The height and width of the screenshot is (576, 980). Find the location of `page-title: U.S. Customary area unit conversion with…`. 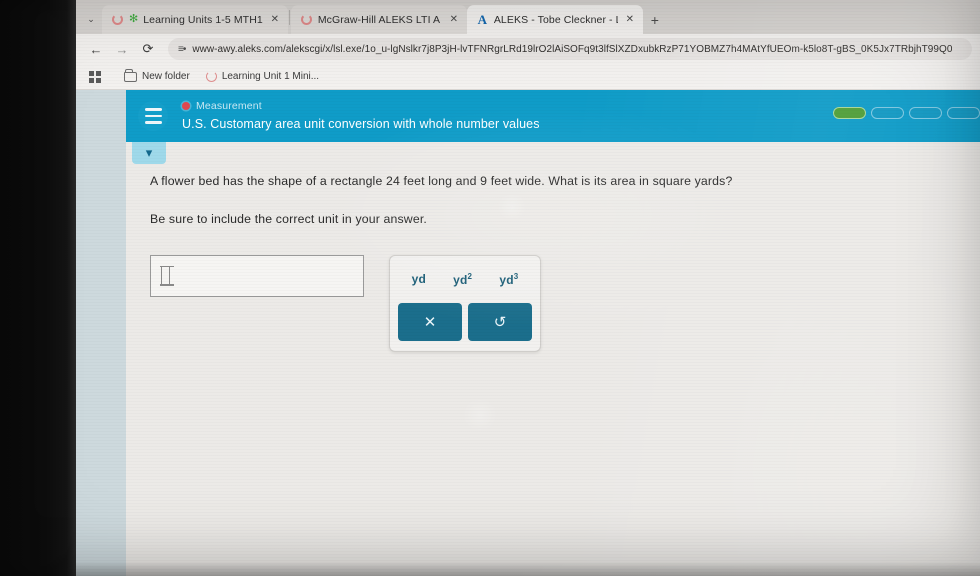

page-title: U.S. Customary area unit conversion with… is located at coordinates (361, 123).